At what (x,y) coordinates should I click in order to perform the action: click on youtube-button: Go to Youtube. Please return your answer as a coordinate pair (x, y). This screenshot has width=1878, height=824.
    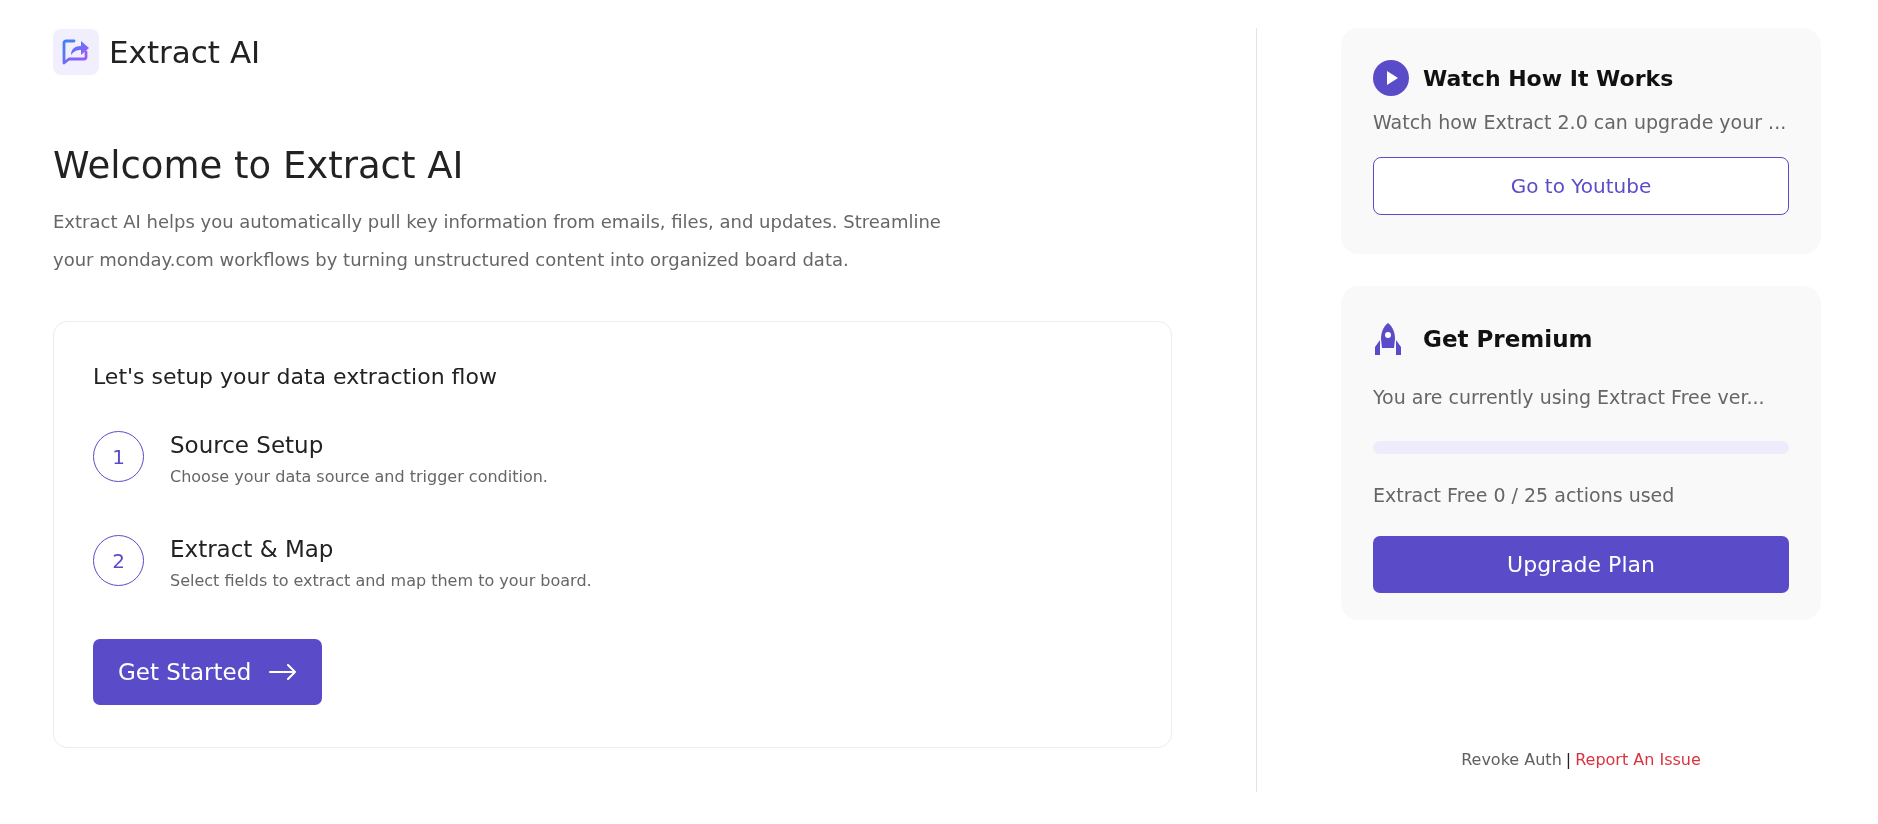
    Looking at the image, I should click on (1581, 185).